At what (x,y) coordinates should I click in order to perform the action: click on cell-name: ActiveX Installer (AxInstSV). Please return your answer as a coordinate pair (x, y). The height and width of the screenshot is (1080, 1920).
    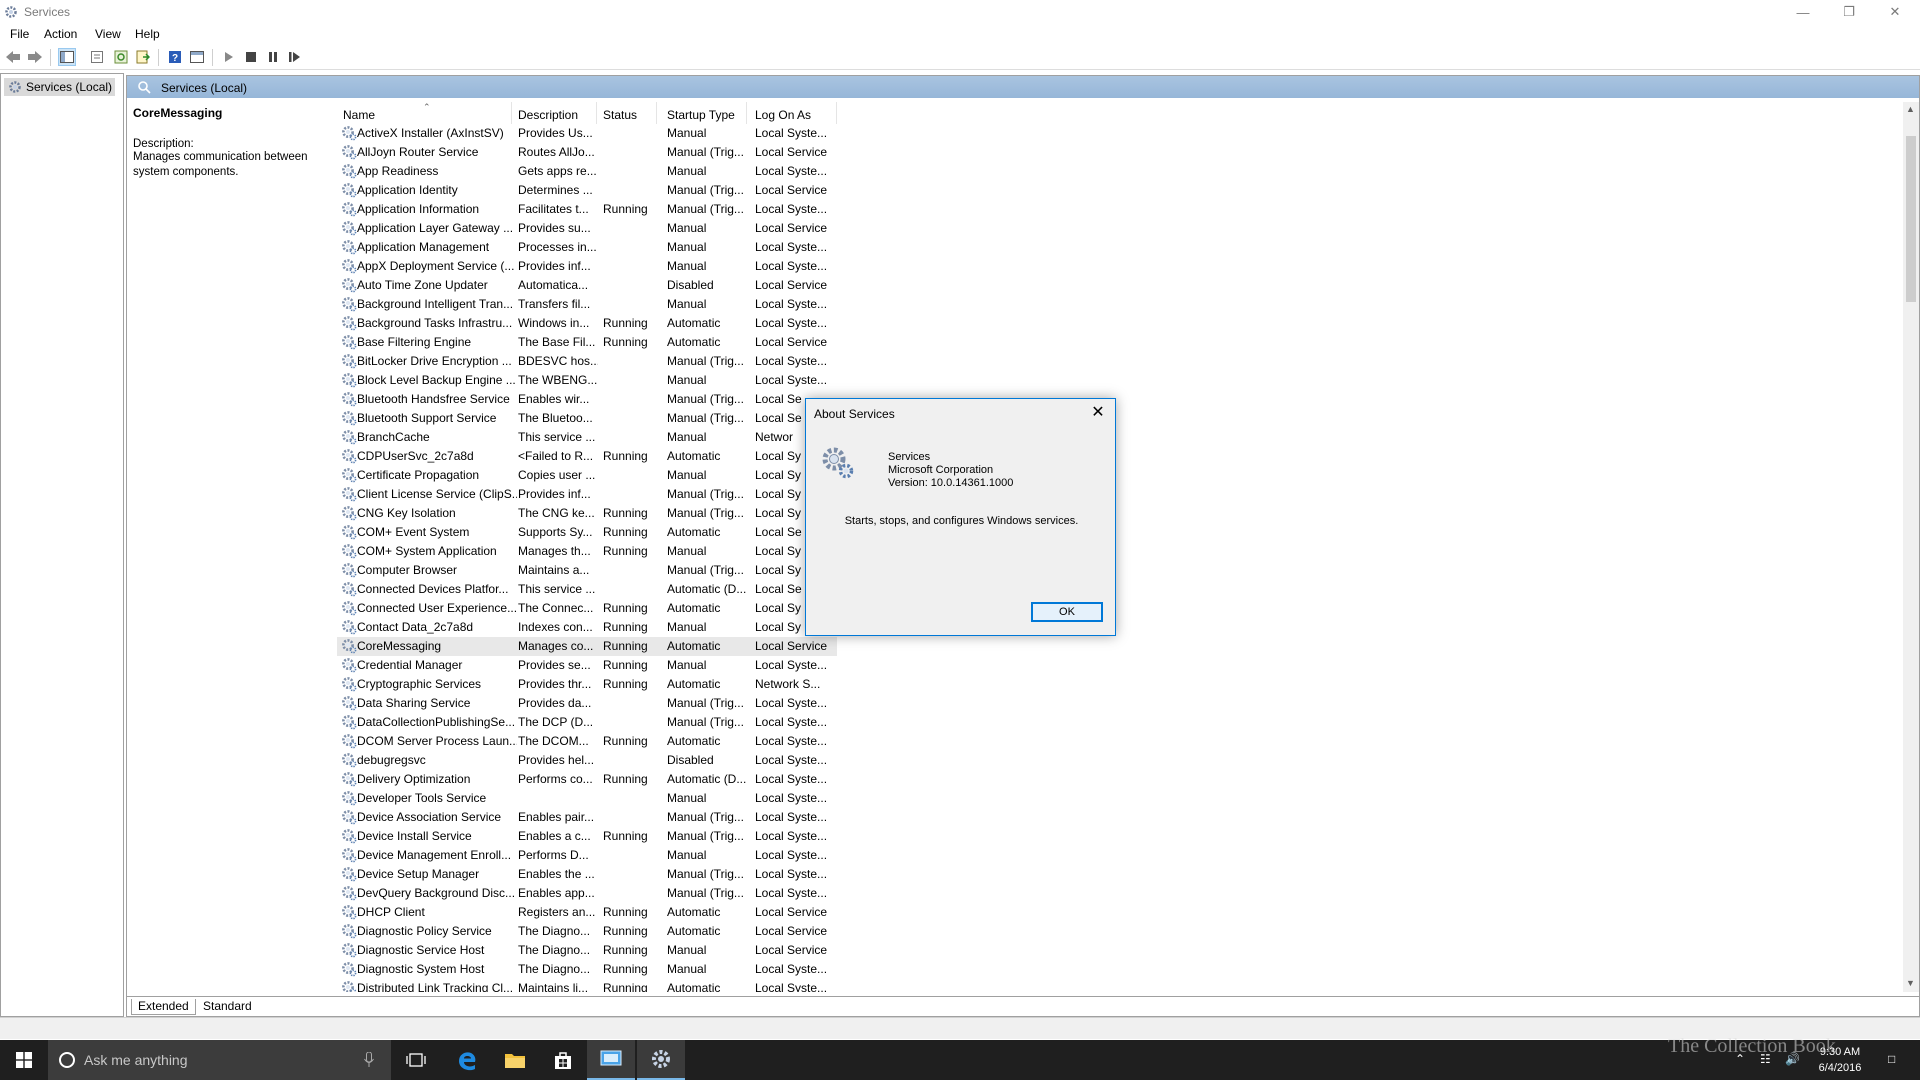
    Looking at the image, I should click on (430, 133).